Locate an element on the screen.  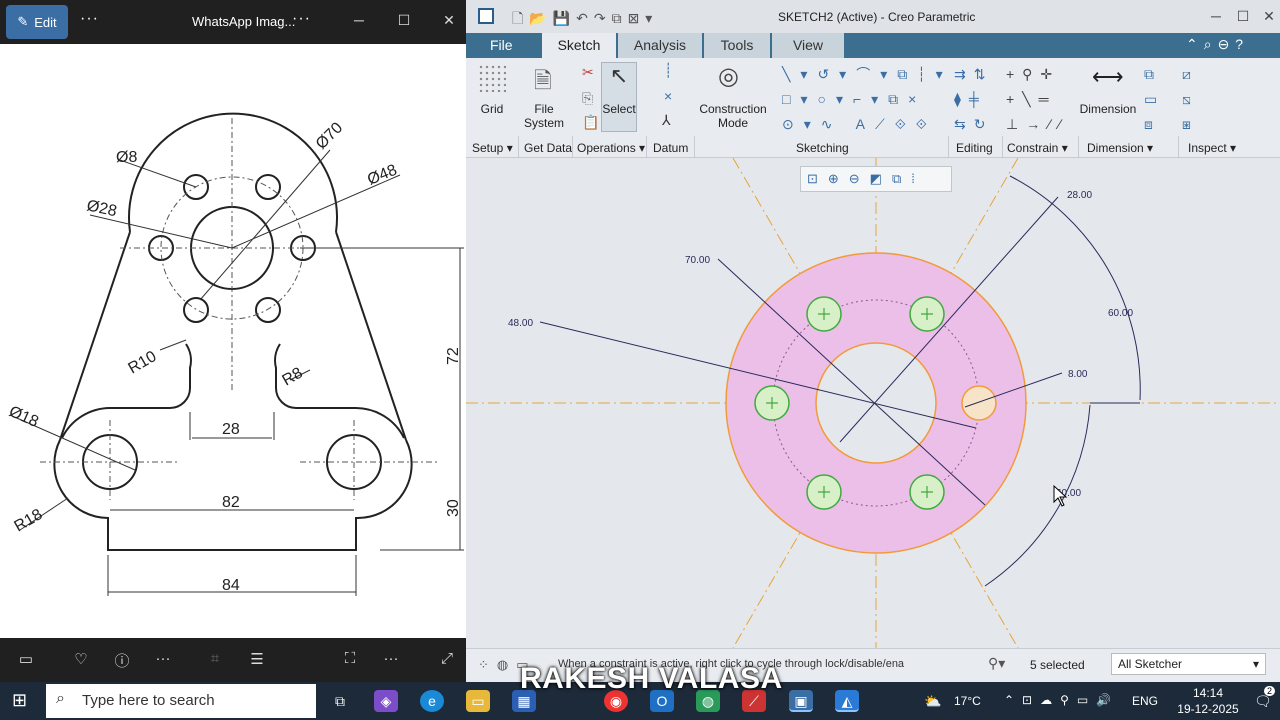
dim-phi28: Ø28 is located at coordinates (101, 208).